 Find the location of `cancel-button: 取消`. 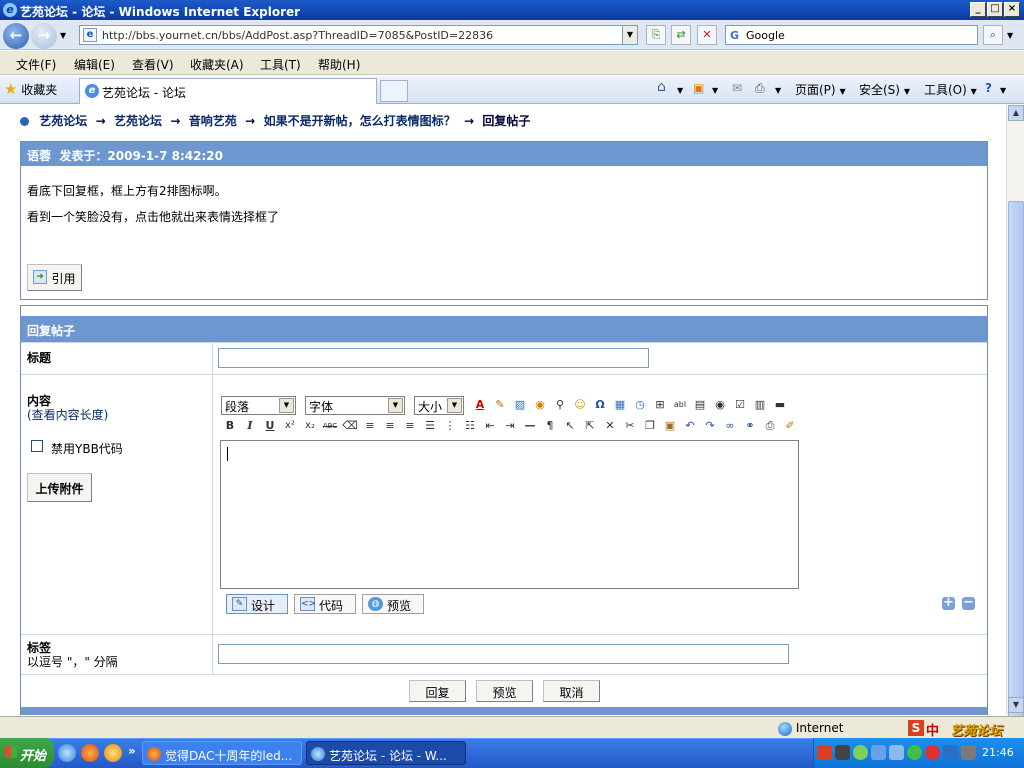

cancel-button: 取消 is located at coordinates (571, 691).